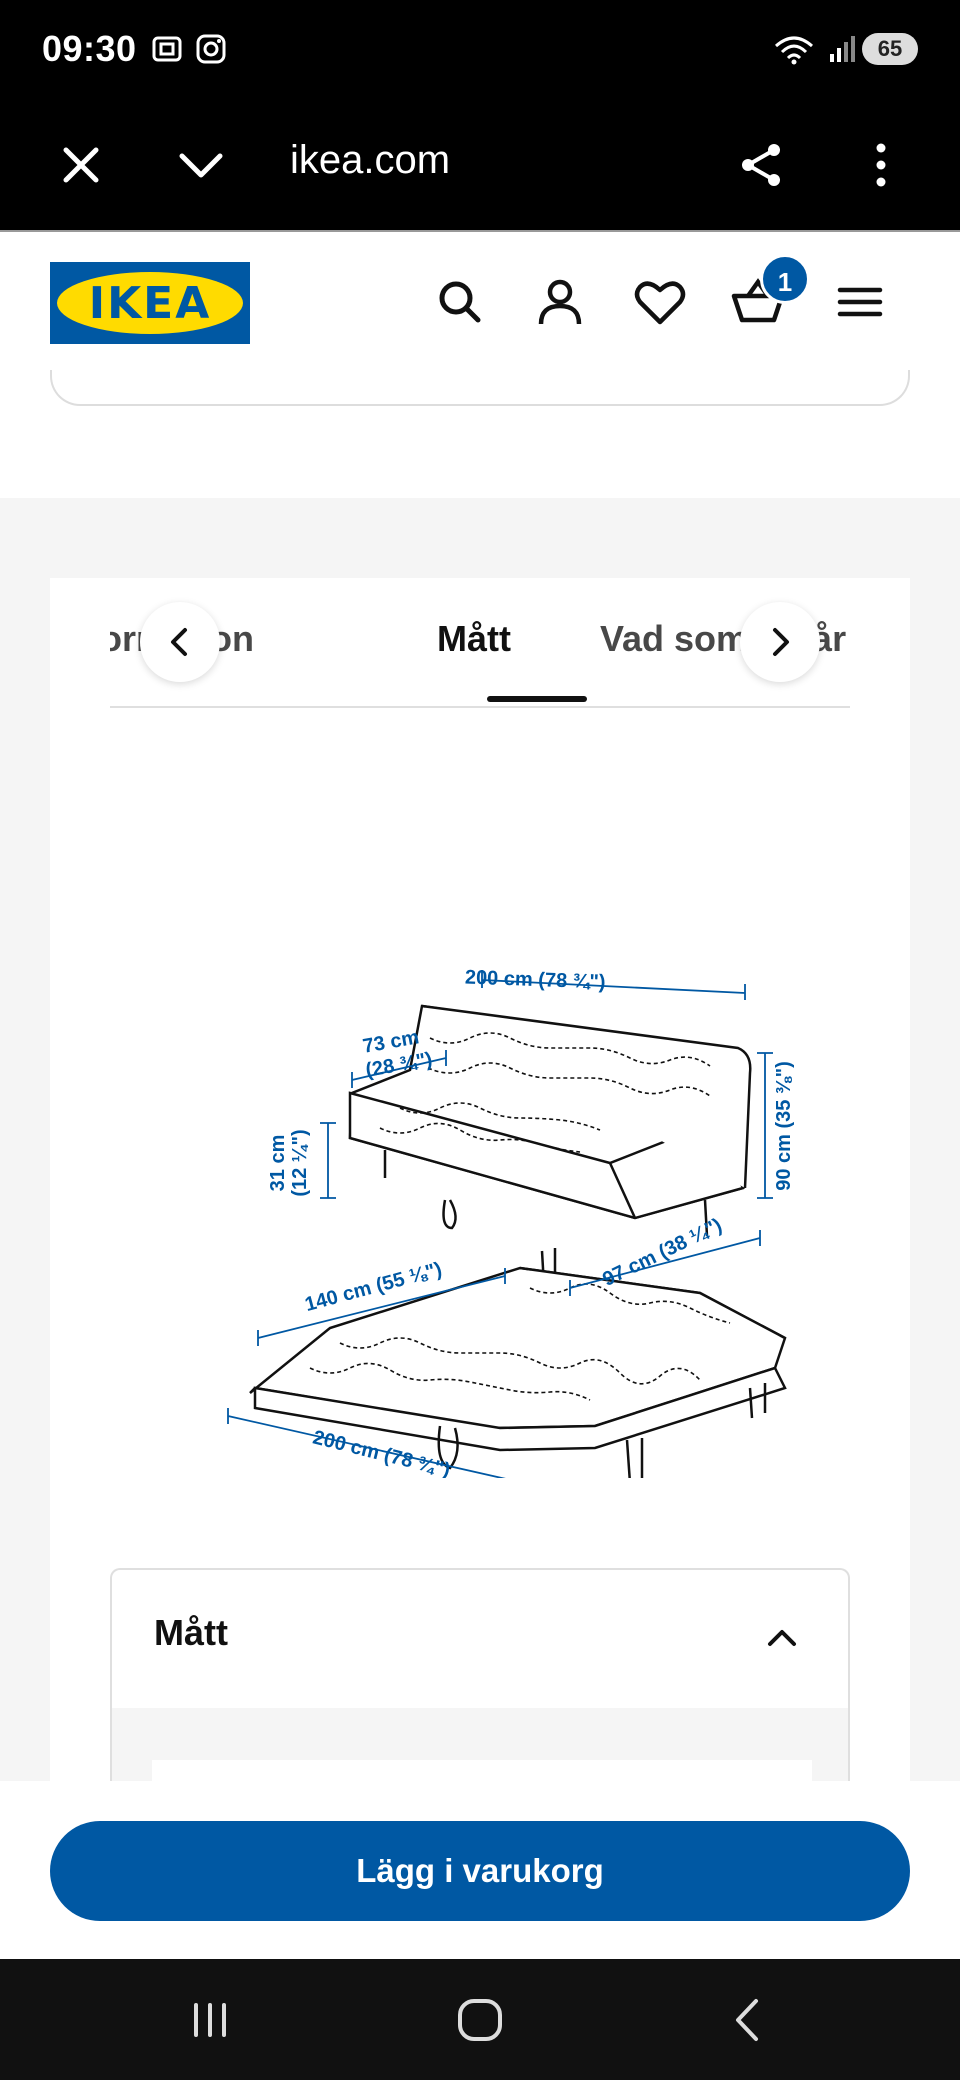  I want to click on signal-icon, so click(842, 49).